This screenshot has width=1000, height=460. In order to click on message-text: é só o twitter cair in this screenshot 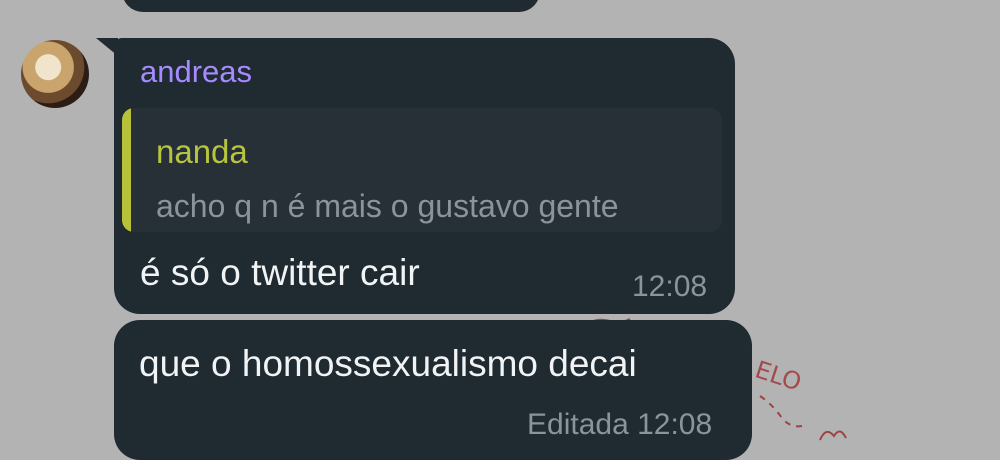, I will do `click(280, 272)`.